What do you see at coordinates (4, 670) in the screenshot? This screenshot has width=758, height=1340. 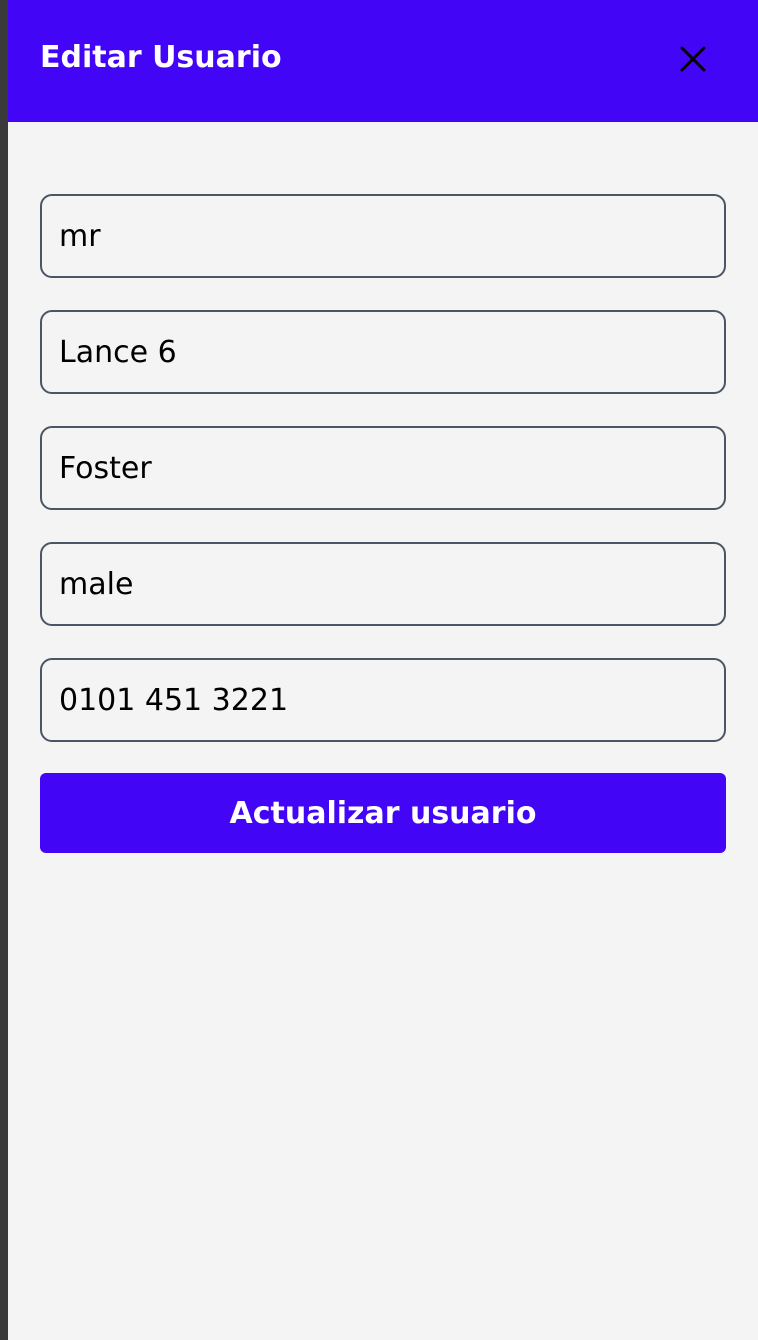 I see `window-edge` at bounding box center [4, 670].